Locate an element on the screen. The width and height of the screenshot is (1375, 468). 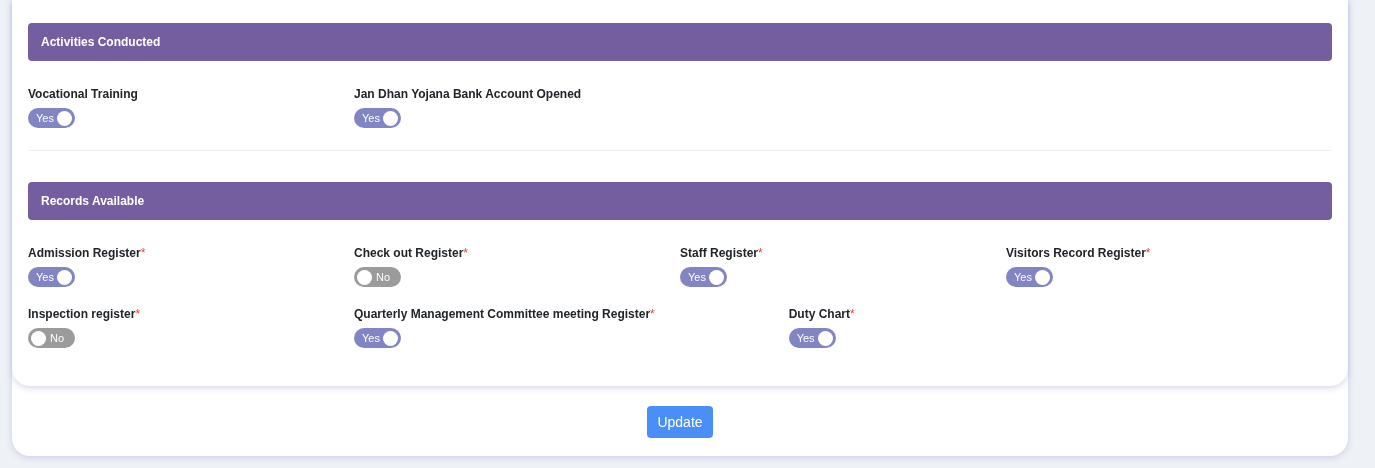
field-label: Vocational Training is located at coordinates (83, 94).